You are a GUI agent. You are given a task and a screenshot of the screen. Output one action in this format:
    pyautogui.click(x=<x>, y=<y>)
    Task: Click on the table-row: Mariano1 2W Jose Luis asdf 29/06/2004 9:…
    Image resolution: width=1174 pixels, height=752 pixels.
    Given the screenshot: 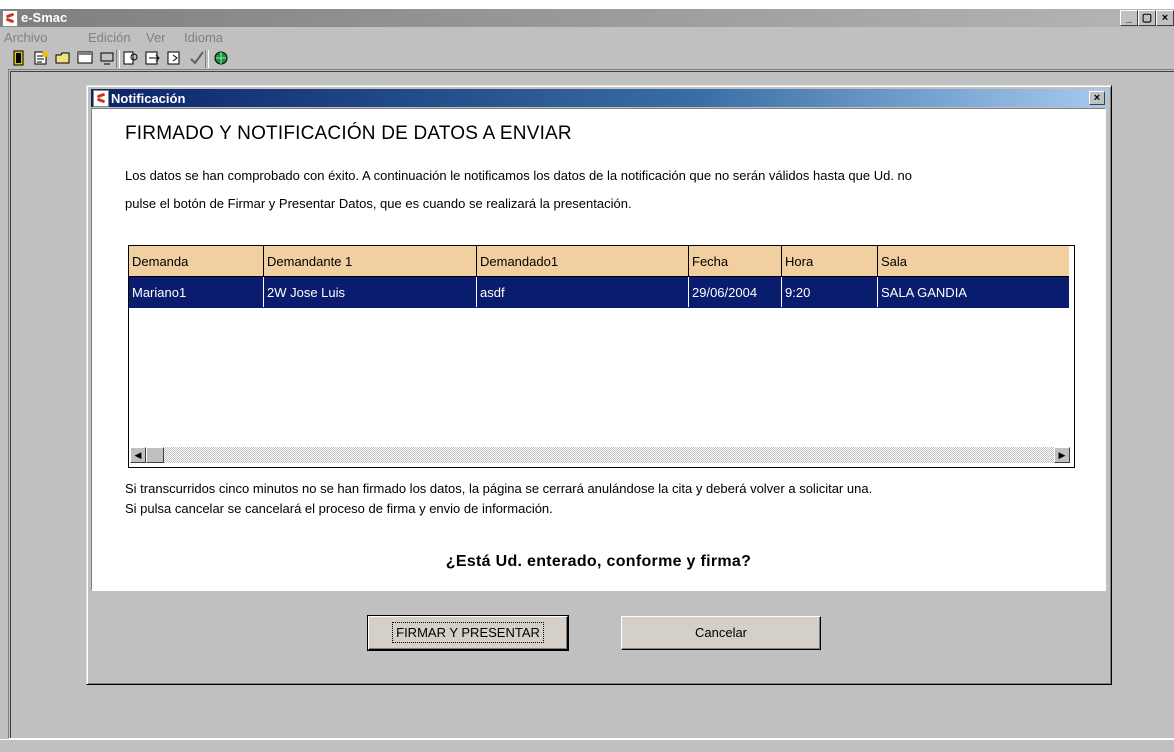 What is the action you would take?
    pyautogui.click(x=599, y=292)
    